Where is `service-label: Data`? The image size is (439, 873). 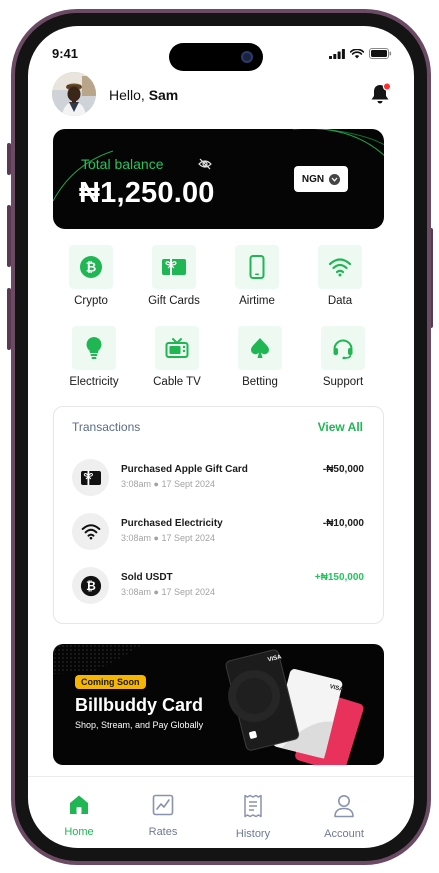
service-label: Data is located at coordinates (340, 301).